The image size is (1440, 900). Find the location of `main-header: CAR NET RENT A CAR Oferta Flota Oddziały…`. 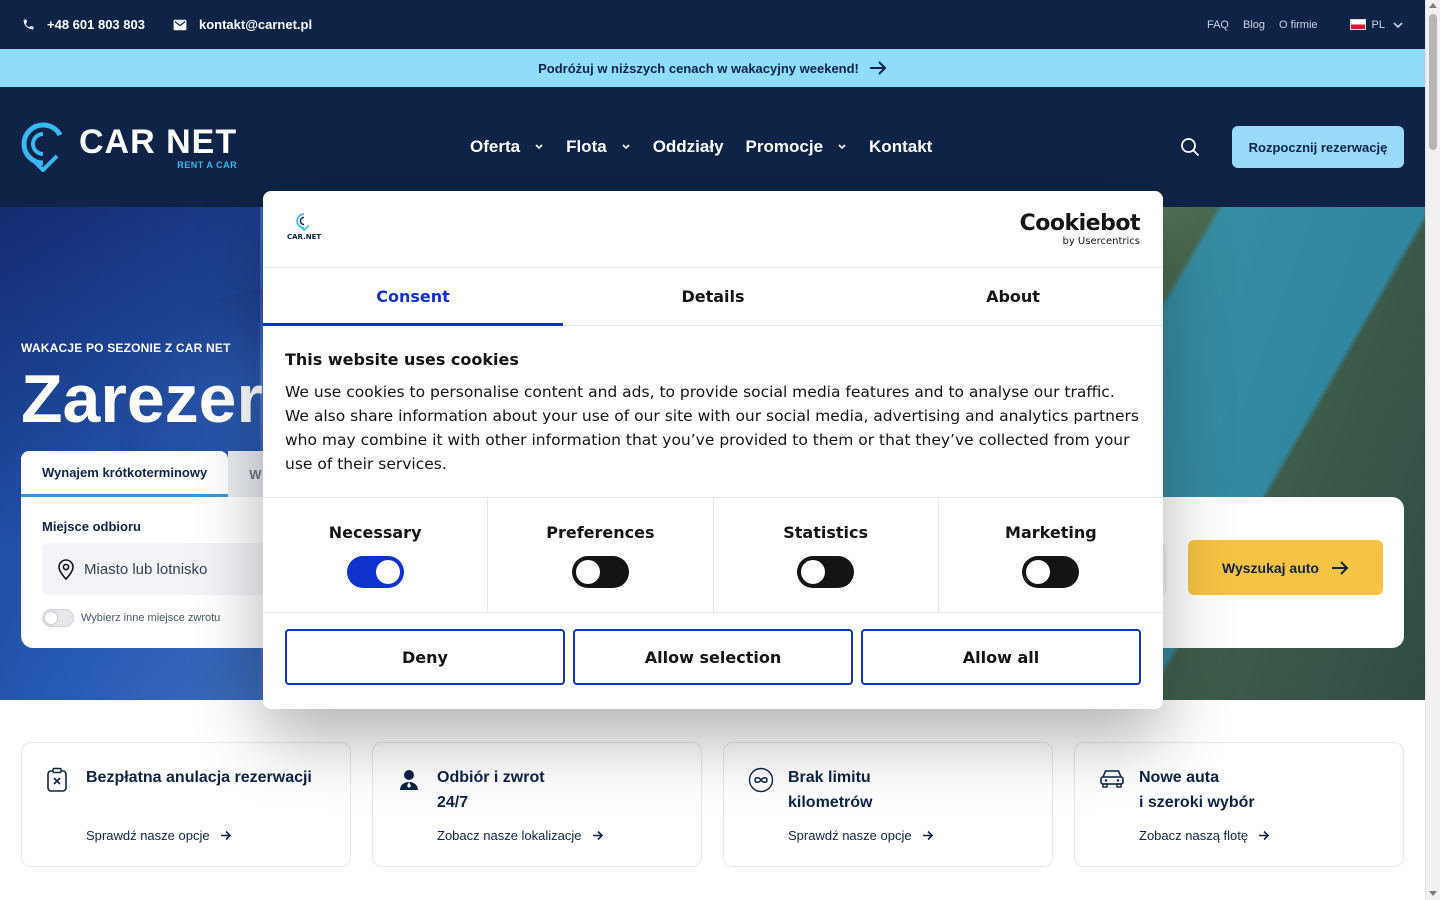

main-header: CAR NET RENT A CAR Oferta Flota Oddziały… is located at coordinates (712, 147).